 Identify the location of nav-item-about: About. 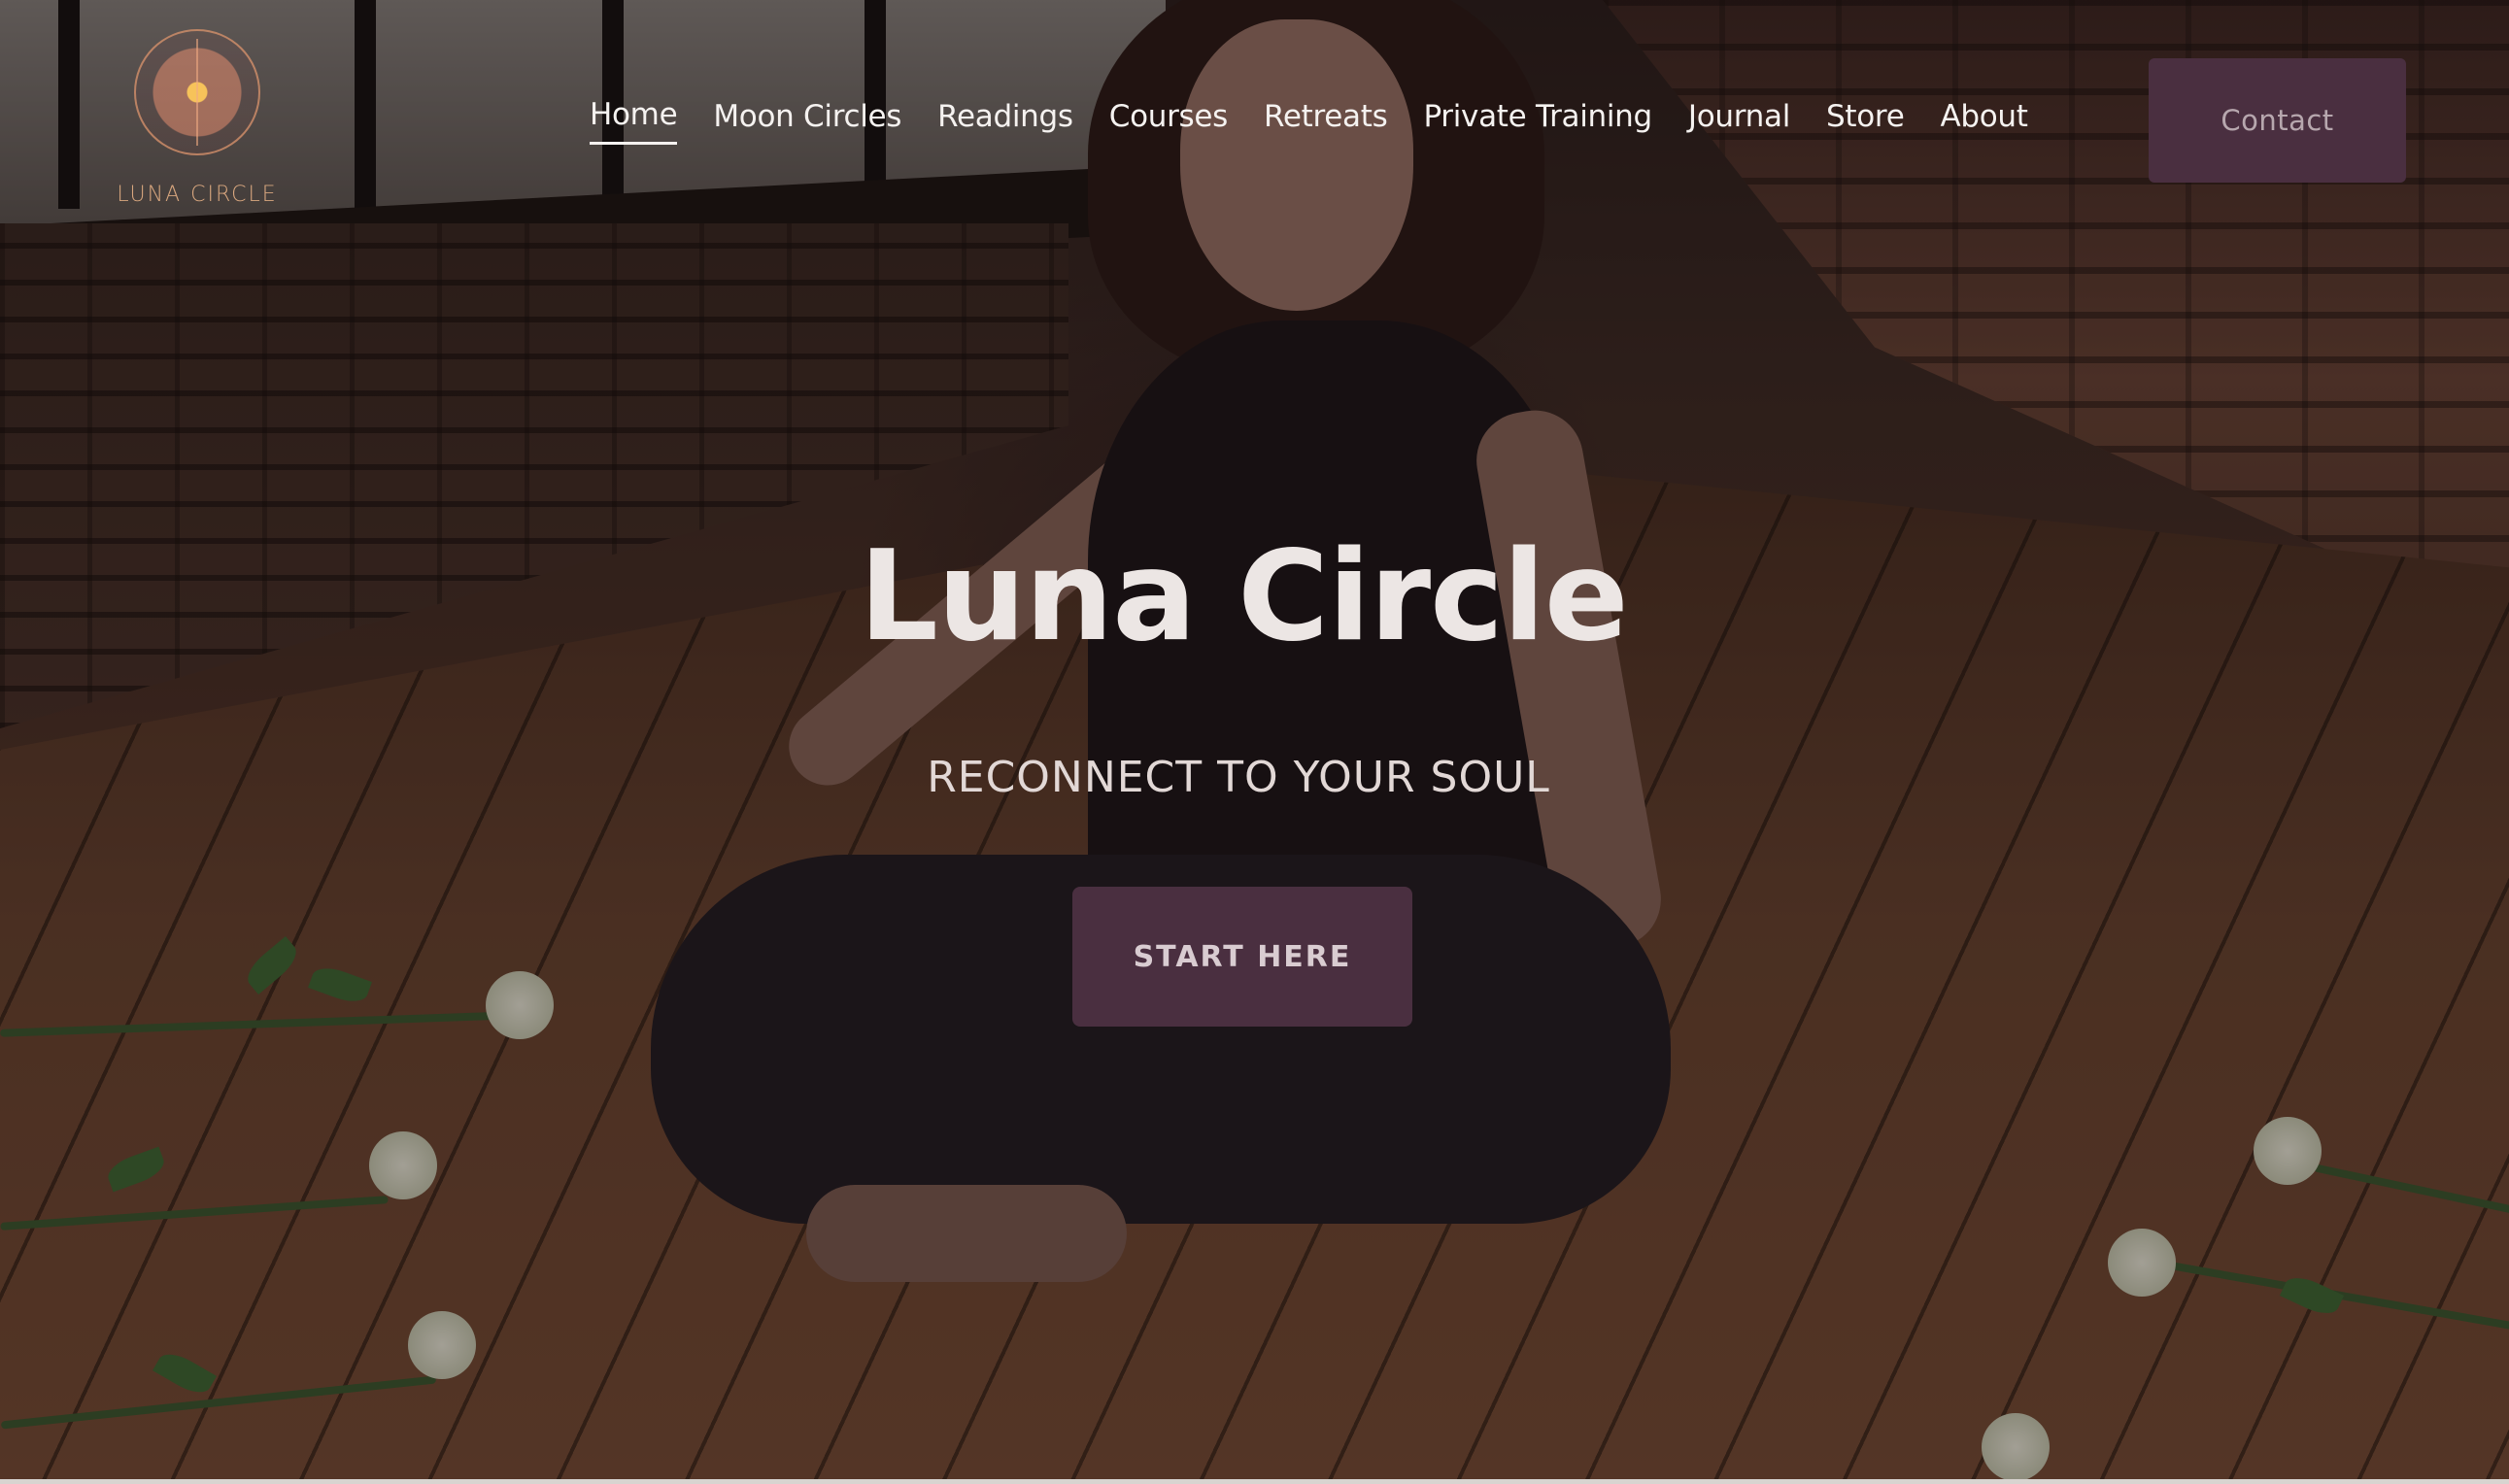
(1983, 122).